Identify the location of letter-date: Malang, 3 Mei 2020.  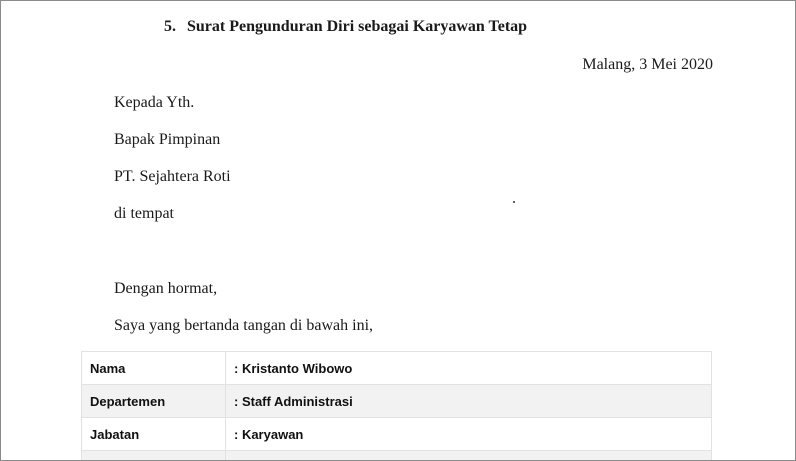
(647, 64).